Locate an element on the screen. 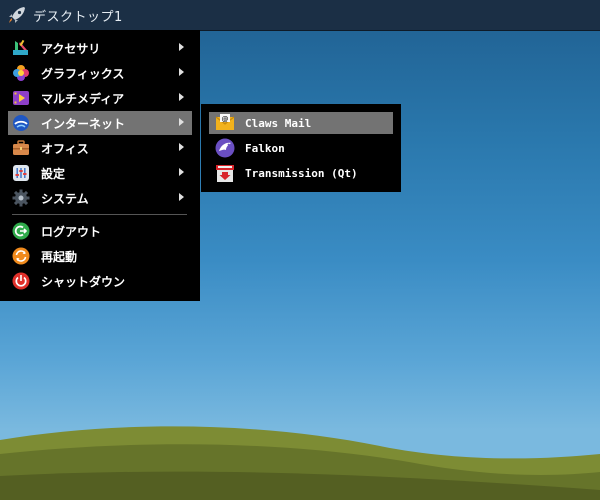 Image resolution: width=600 pixels, height=500 pixels. menu-separator is located at coordinates (99, 214).